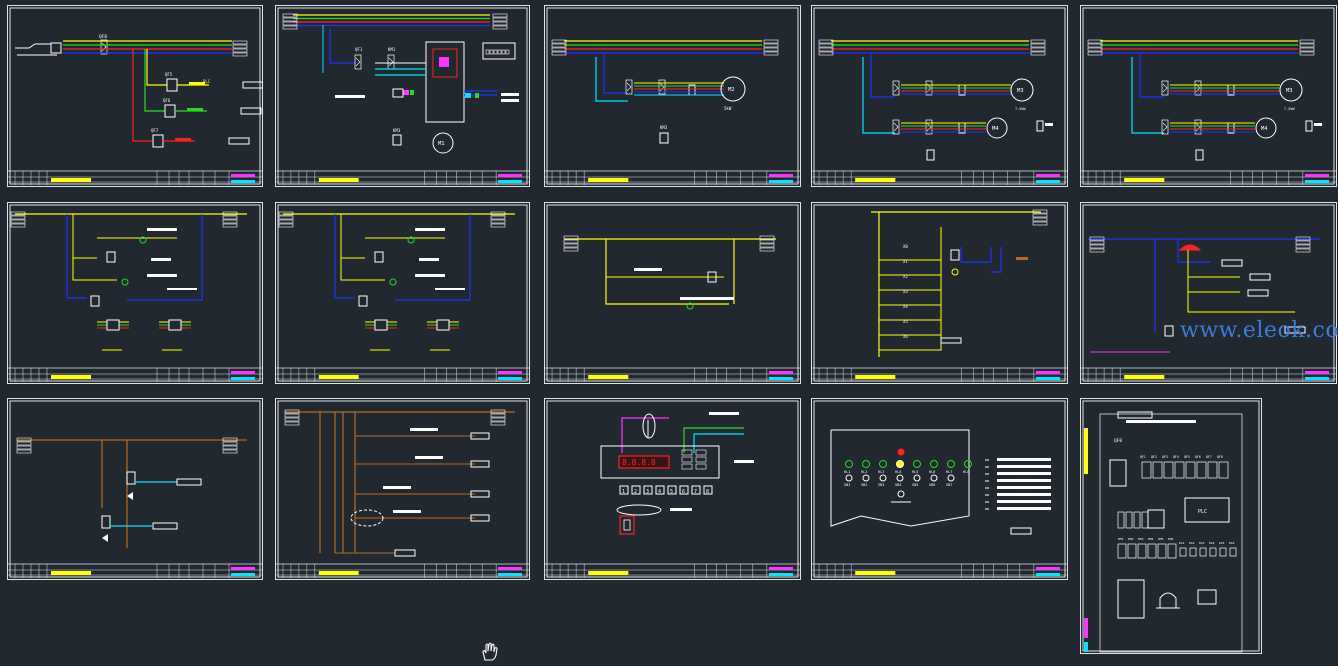  Describe the element at coordinates (905, 261) in the screenshot. I see `svg-text: X1` at that location.